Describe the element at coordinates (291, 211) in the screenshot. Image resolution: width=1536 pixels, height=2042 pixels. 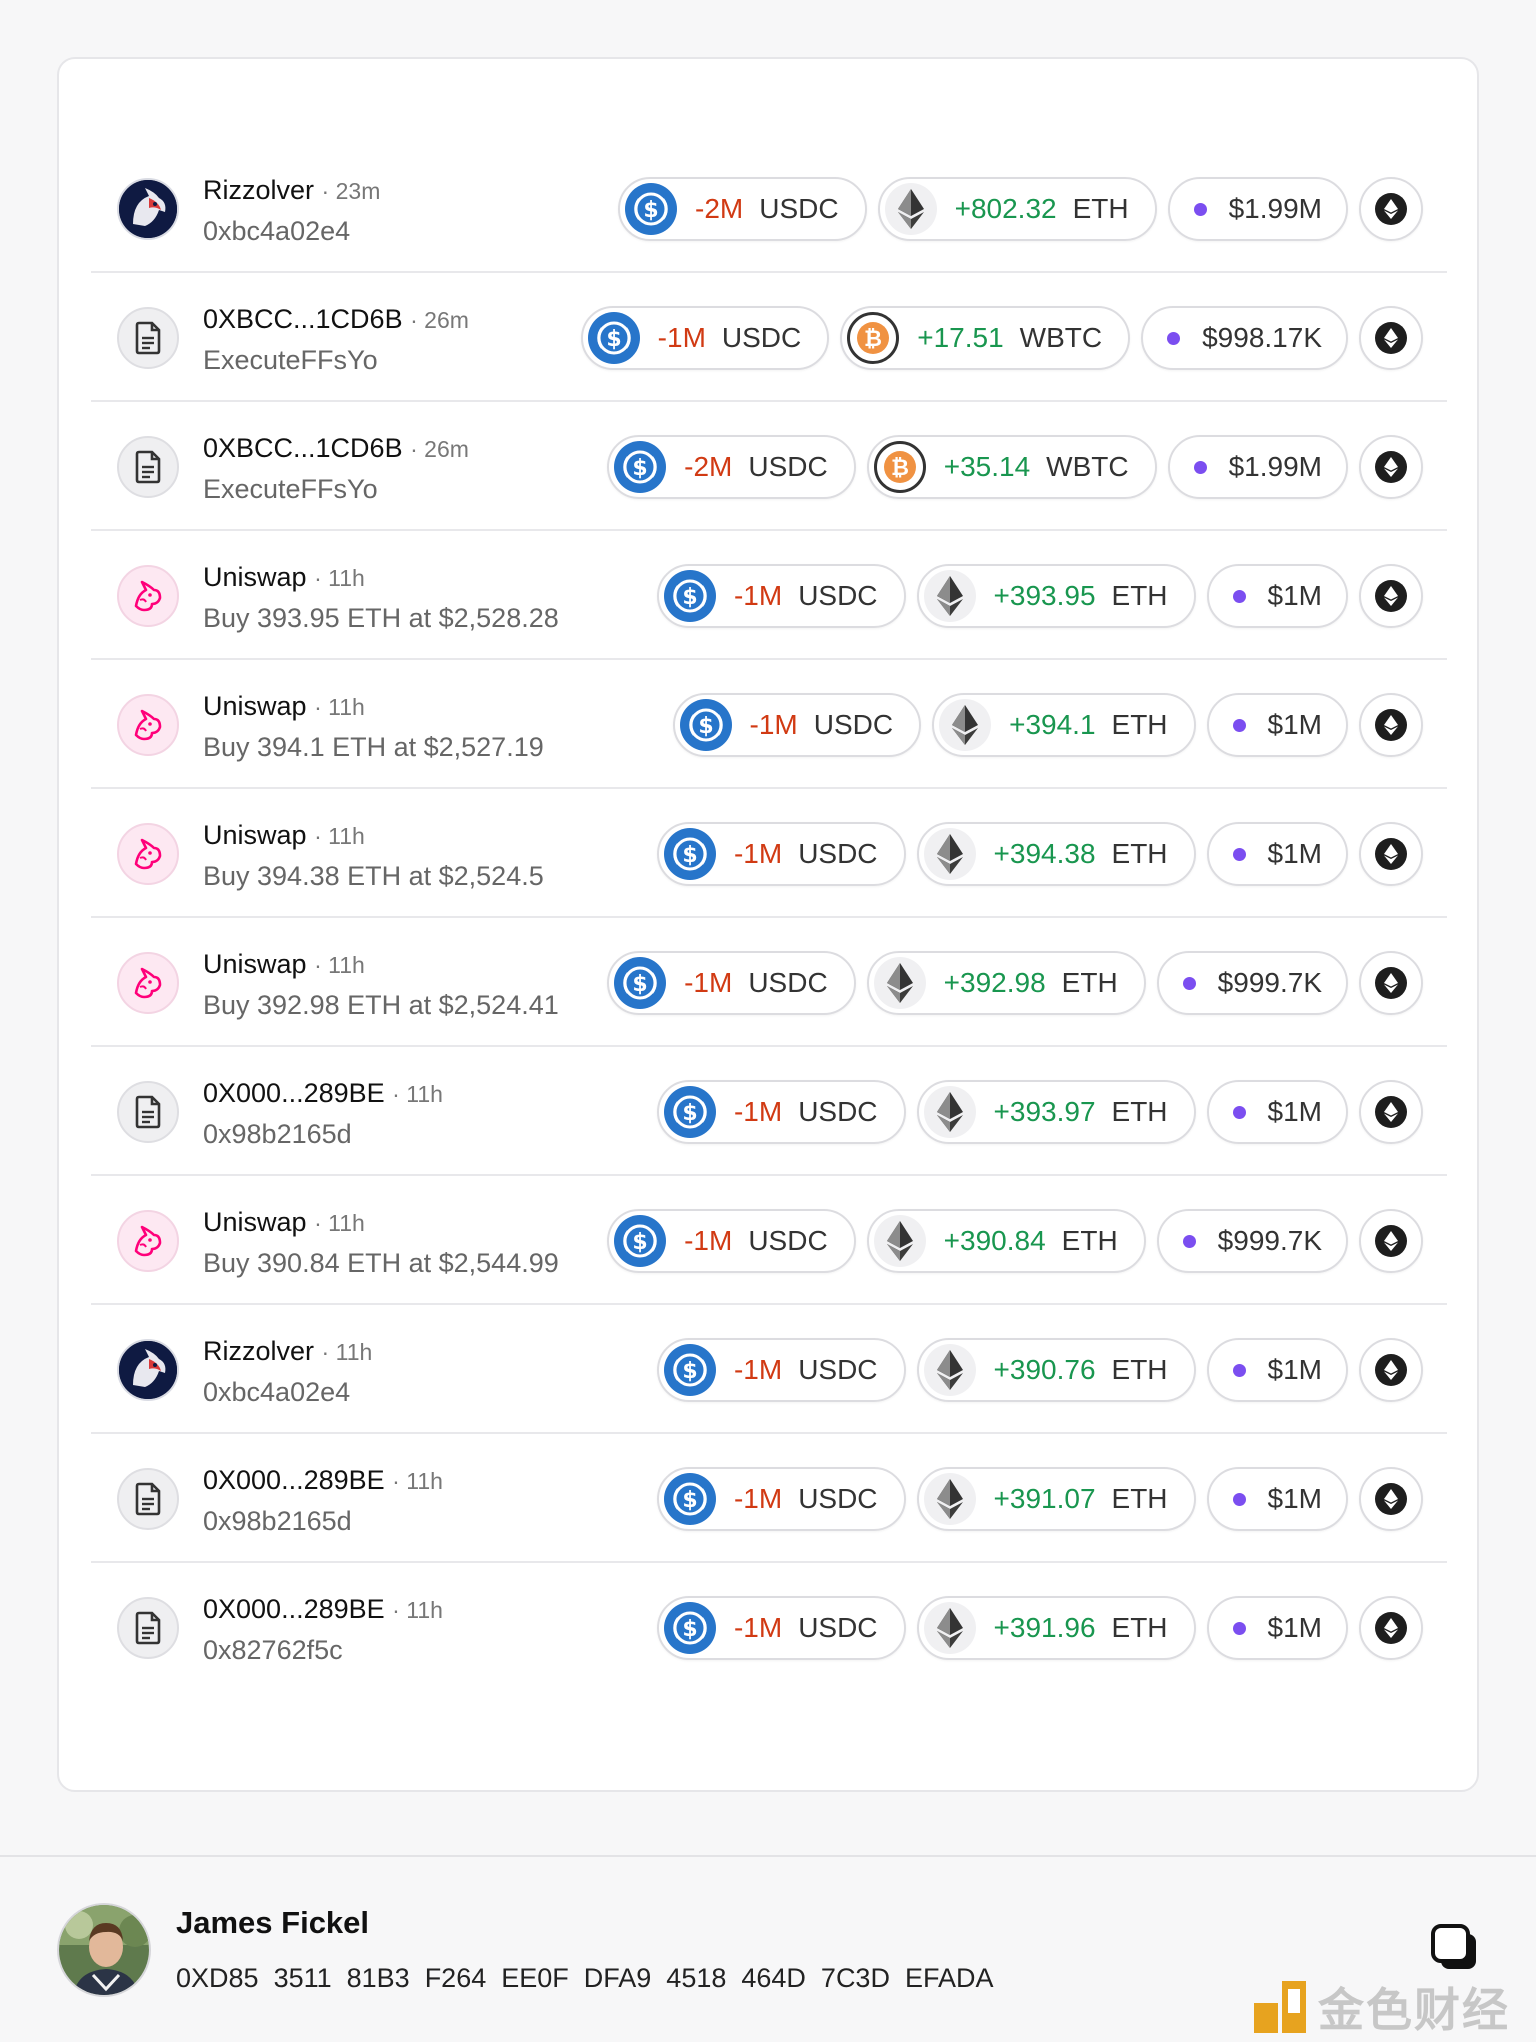
I see `transaction-info: Rizzolver · 23m 0xbc4a02e4` at that location.